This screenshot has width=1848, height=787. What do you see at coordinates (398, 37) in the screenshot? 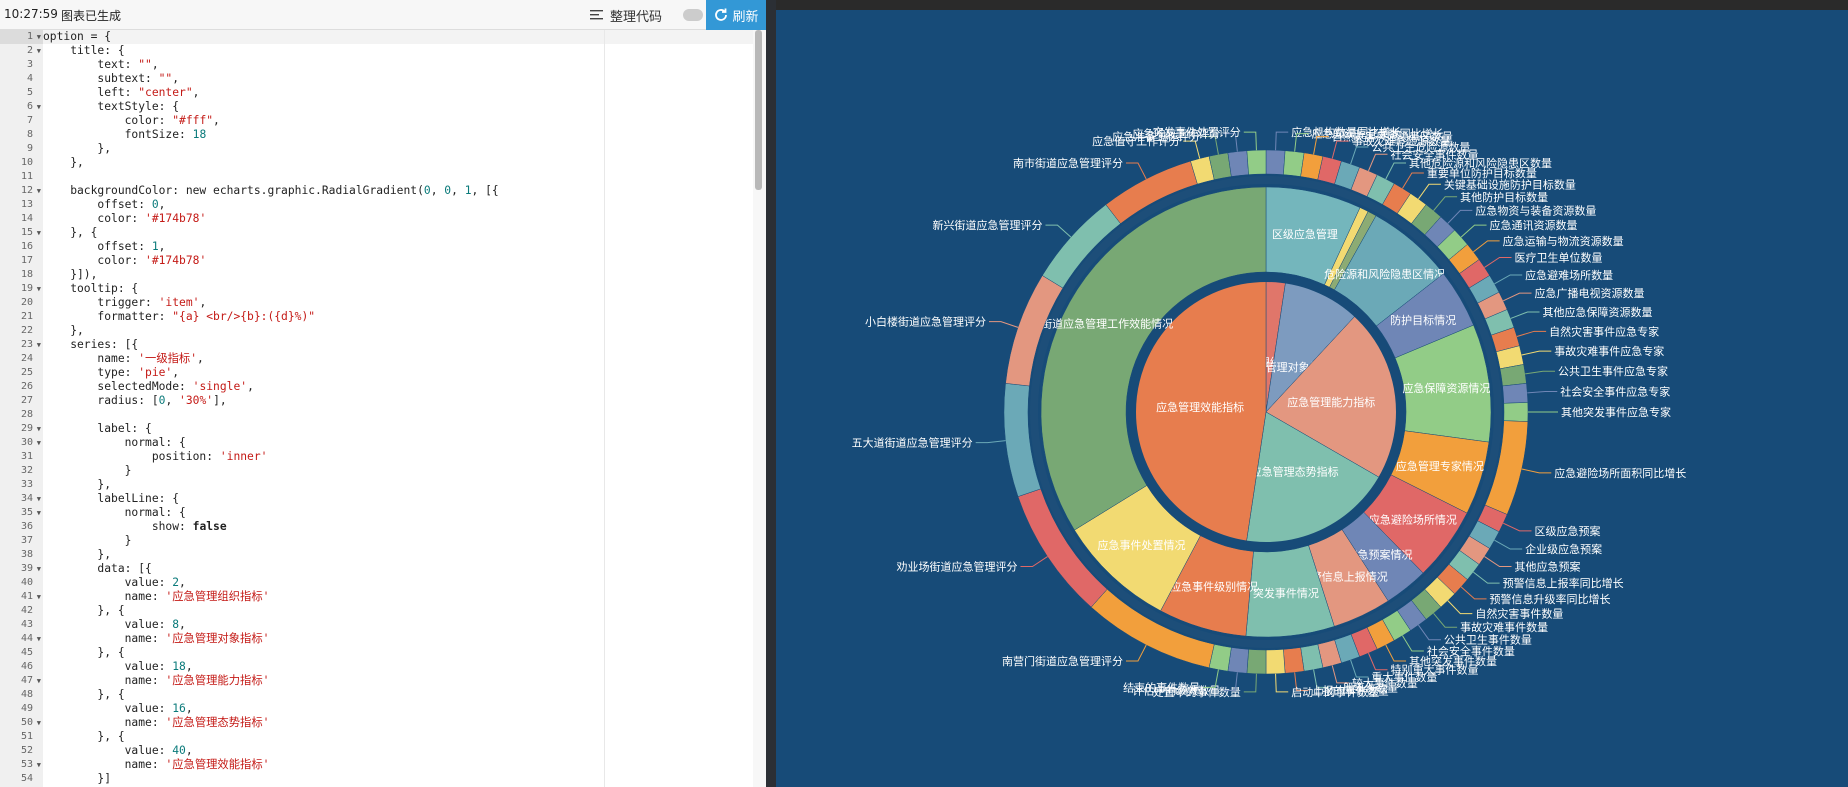
I see `code-line: option = {` at bounding box center [398, 37].